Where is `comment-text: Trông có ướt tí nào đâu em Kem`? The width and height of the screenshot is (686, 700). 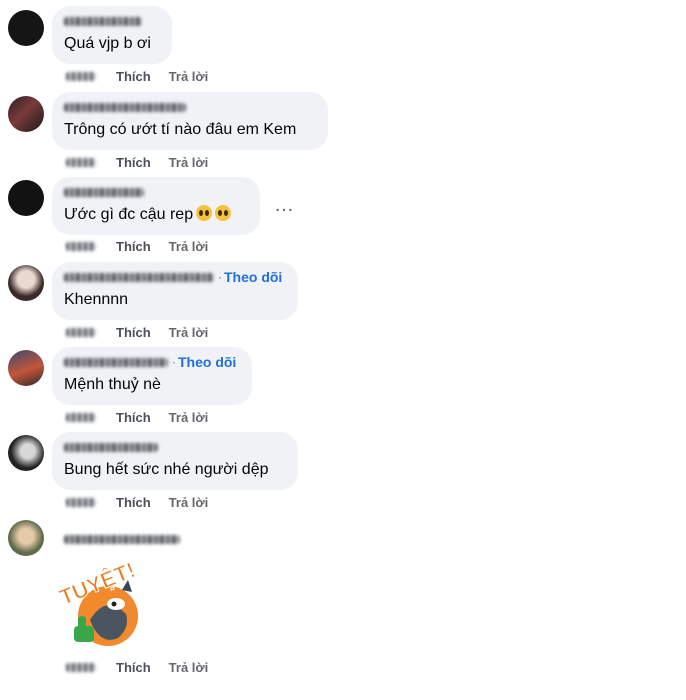 comment-text: Trông có ướt tí nào đâu em Kem is located at coordinates (180, 129).